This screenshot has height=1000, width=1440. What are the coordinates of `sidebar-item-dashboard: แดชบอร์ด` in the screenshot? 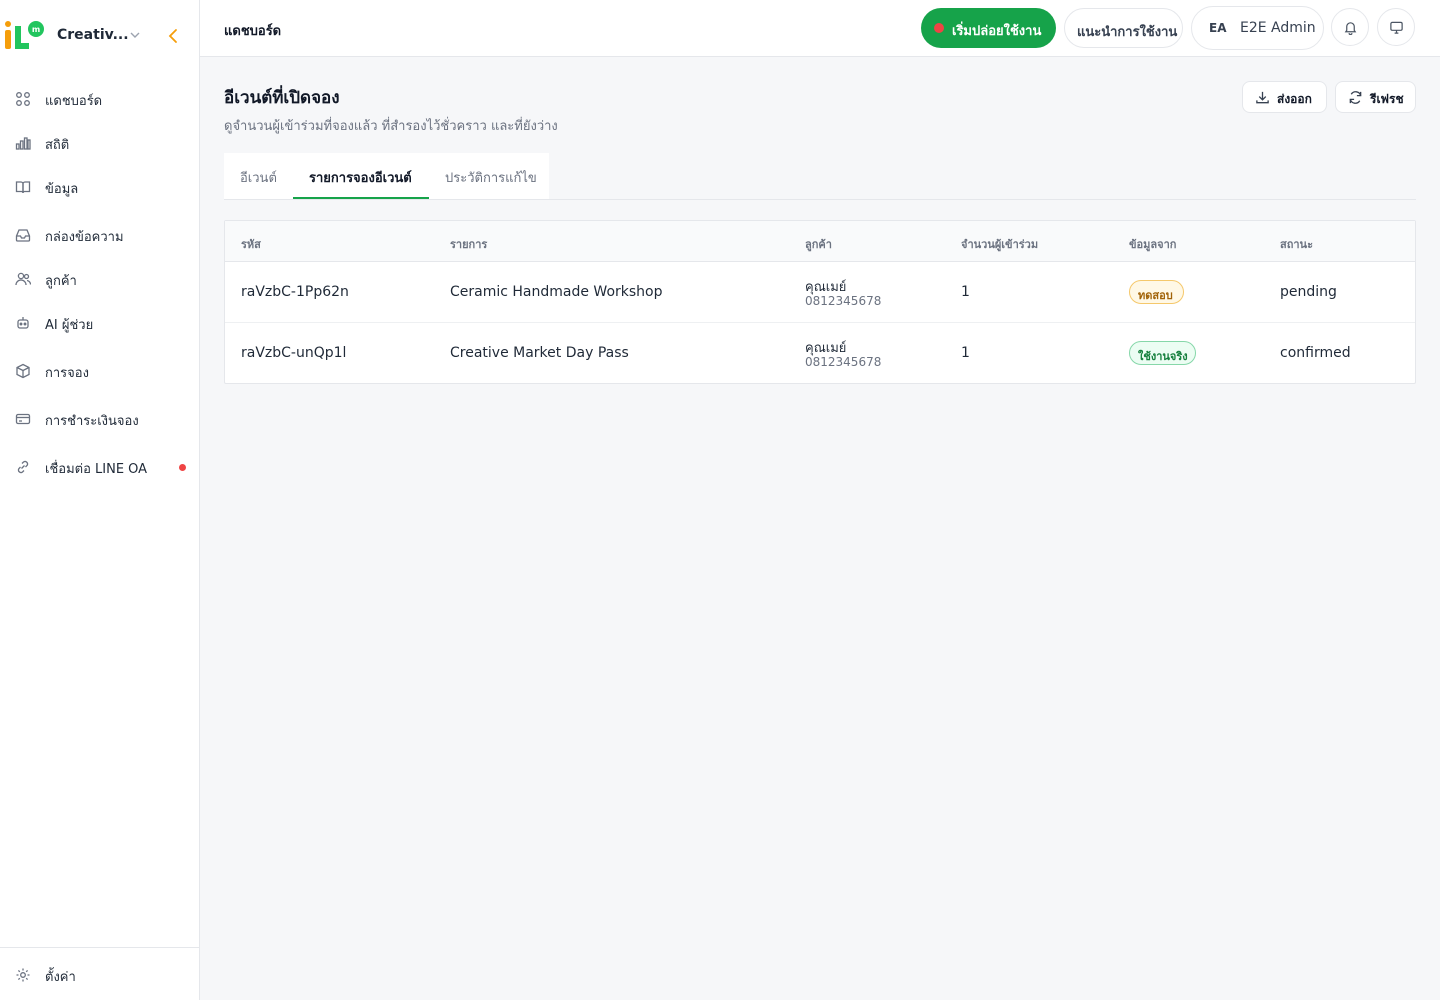 It's located at (100, 98).